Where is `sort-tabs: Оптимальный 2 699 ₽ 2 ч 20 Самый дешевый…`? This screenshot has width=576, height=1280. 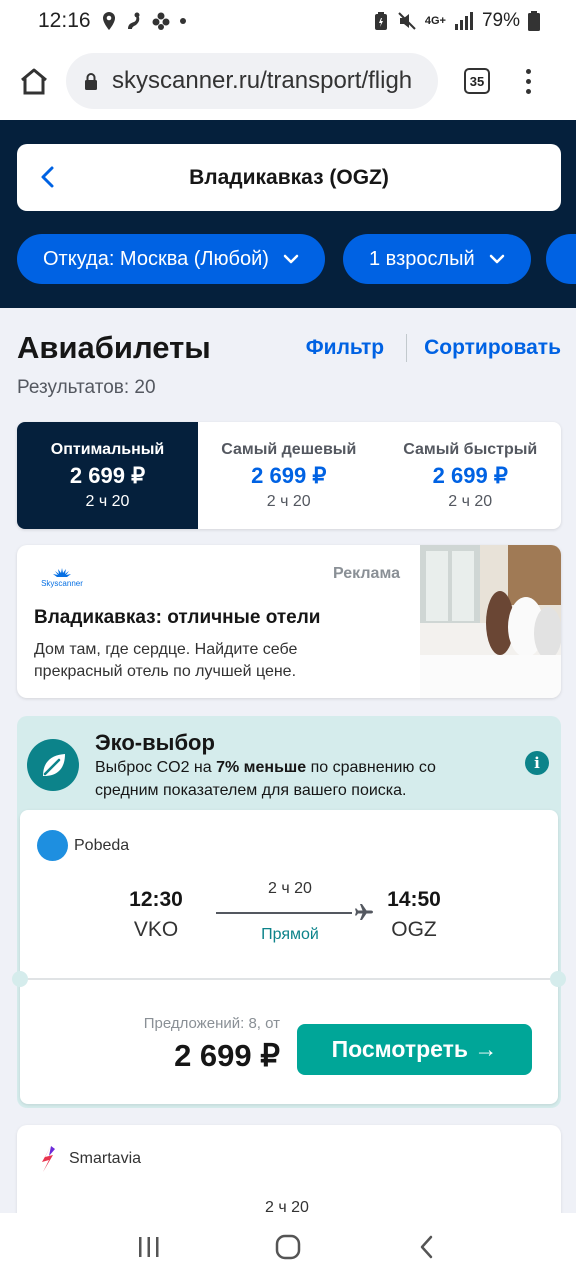
sort-tabs: Оптимальный 2 699 ₽ 2 ч 20 Самый дешевый… is located at coordinates (289, 475).